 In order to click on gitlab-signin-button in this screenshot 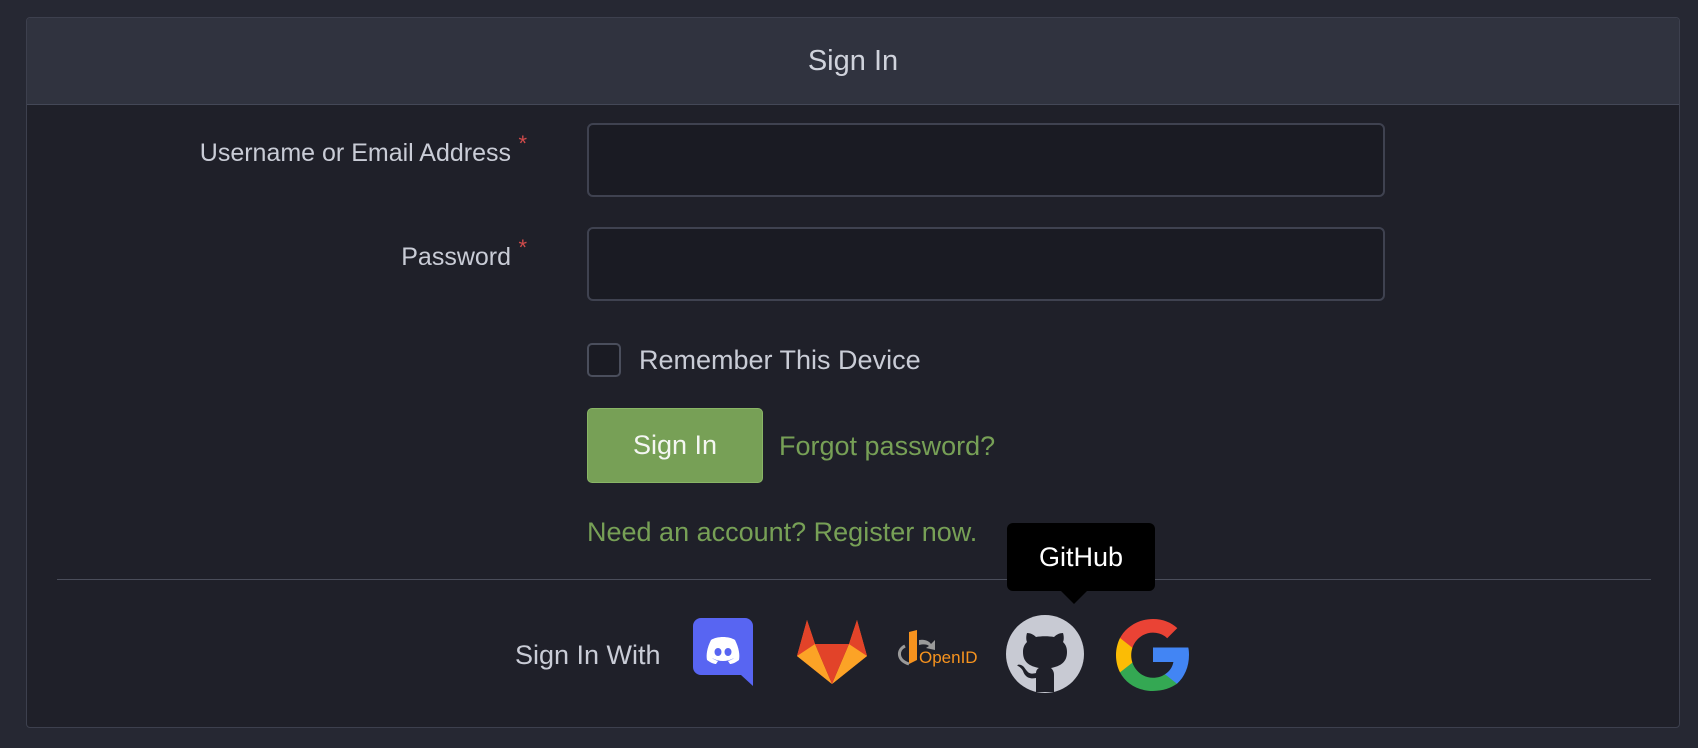, I will do `click(832, 653)`.